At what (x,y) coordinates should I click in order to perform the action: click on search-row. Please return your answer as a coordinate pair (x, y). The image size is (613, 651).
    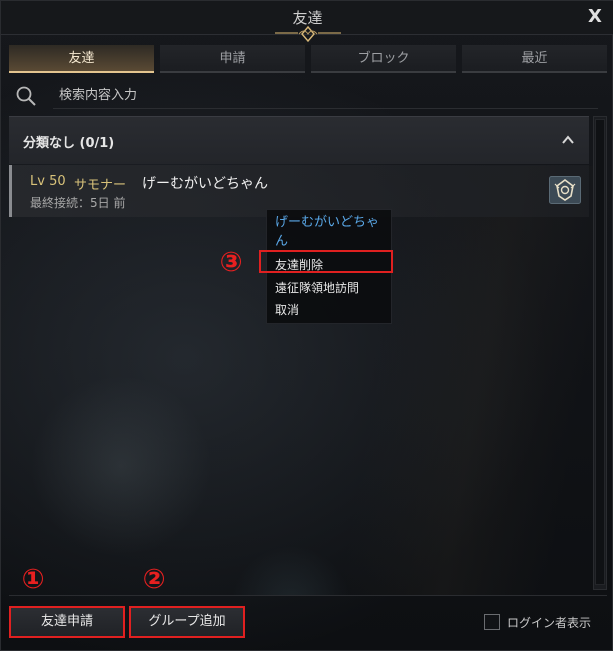
    Looking at the image, I should click on (307, 96).